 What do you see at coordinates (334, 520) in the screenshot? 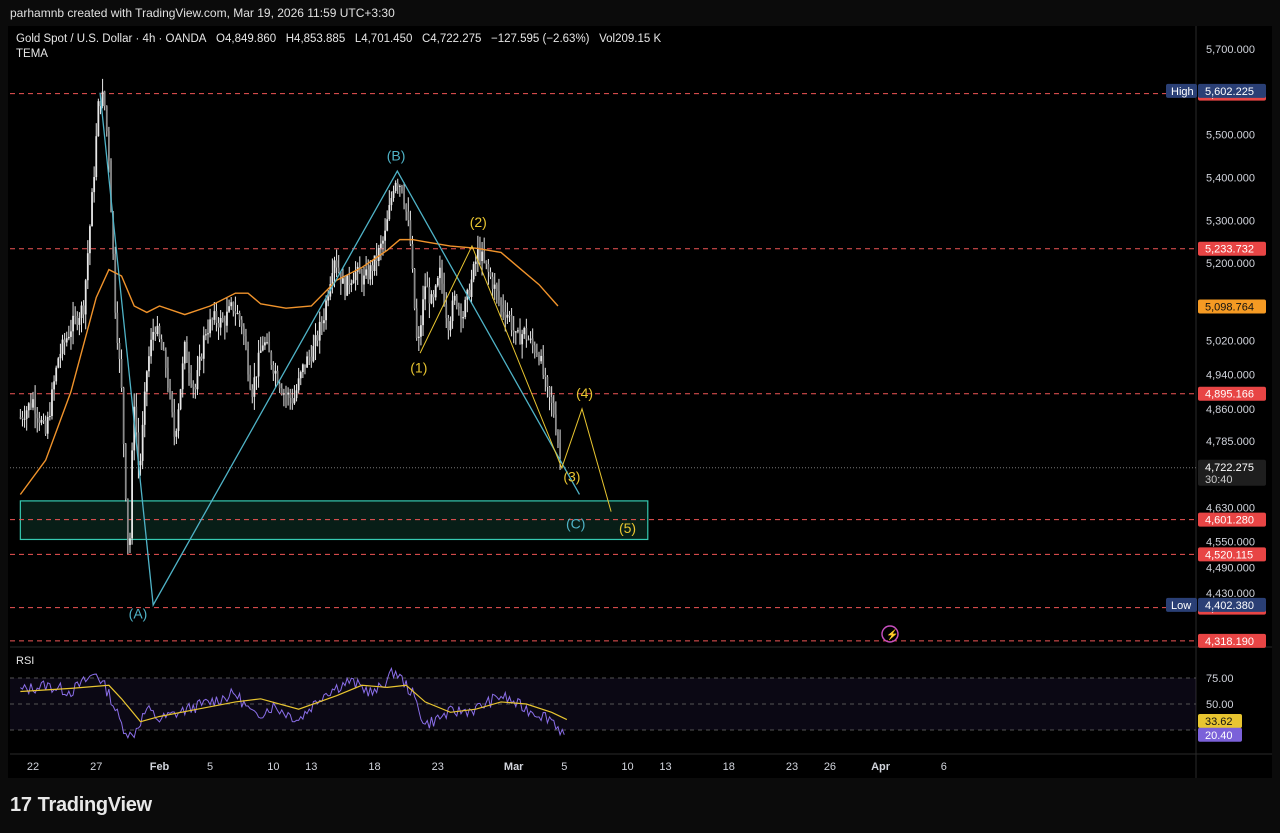
I see `demand-zone` at bounding box center [334, 520].